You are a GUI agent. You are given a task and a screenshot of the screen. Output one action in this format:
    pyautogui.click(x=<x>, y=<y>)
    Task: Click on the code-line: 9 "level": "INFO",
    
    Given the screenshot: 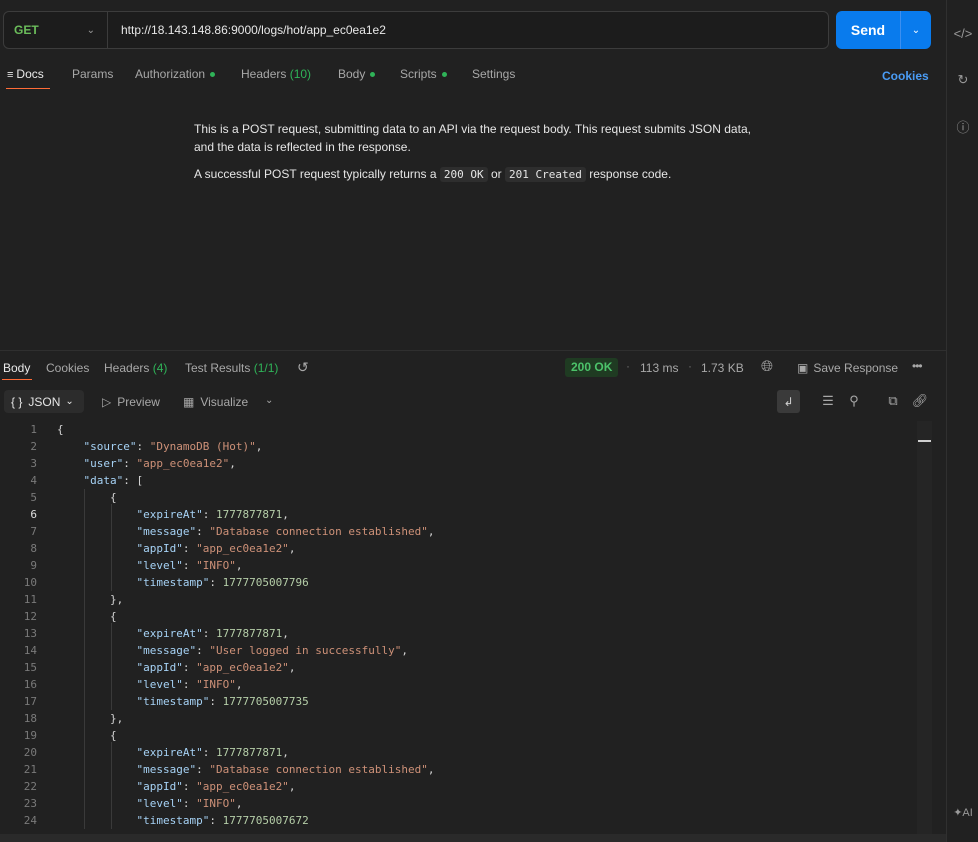 What is the action you would take?
    pyautogui.click(x=455, y=565)
    